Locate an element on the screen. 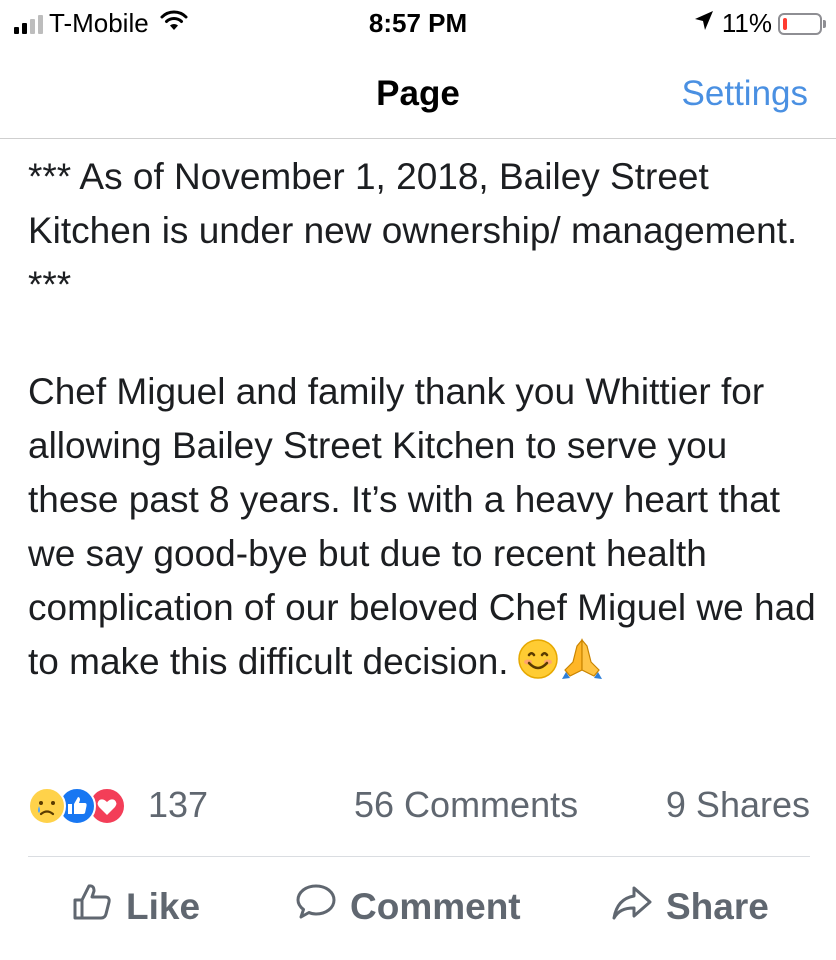 The image size is (836, 960). settings-button: Settings is located at coordinates (745, 94).